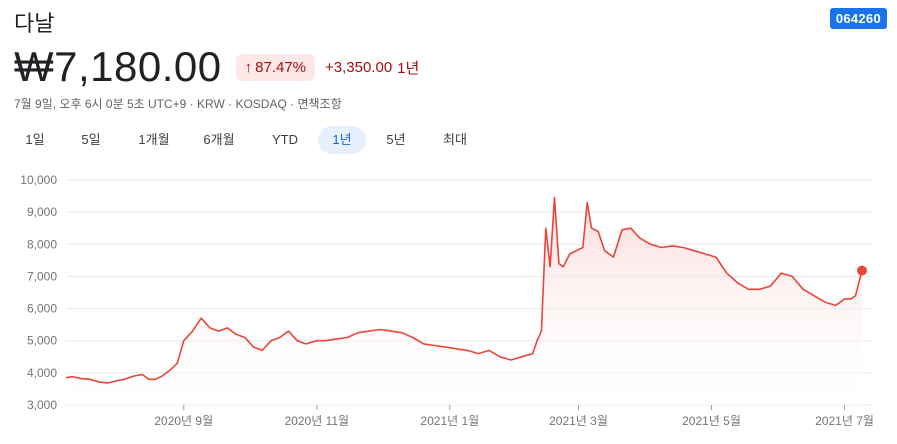 The height and width of the screenshot is (444, 897). What do you see at coordinates (35, 140) in the screenshot?
I see `range-tab-1d: 1일` at bounding box center [35, 140].